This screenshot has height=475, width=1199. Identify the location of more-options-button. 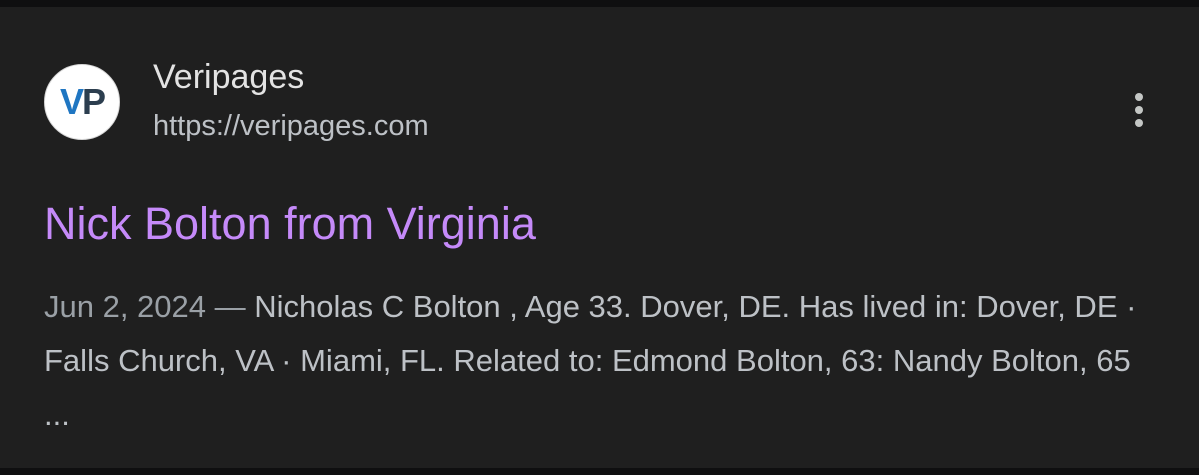
(1139, 110).